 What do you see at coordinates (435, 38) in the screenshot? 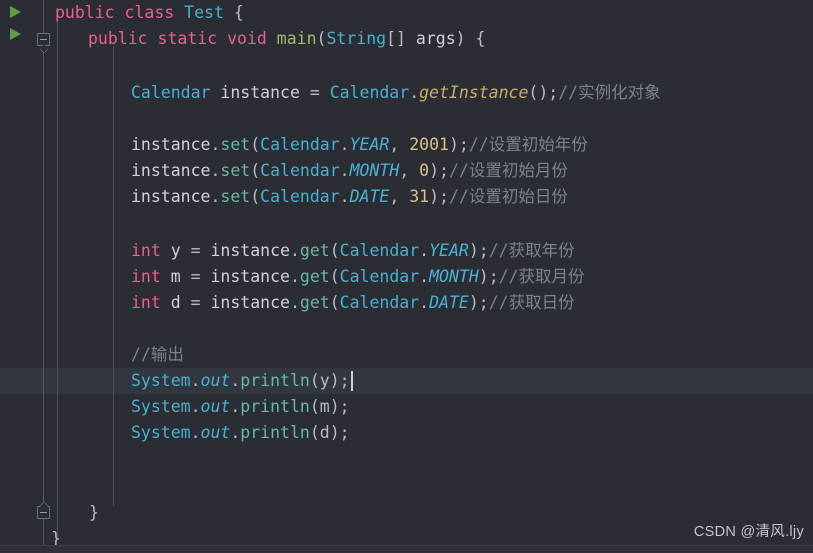
I see `code-token: args` at bounding box center [435, 38].